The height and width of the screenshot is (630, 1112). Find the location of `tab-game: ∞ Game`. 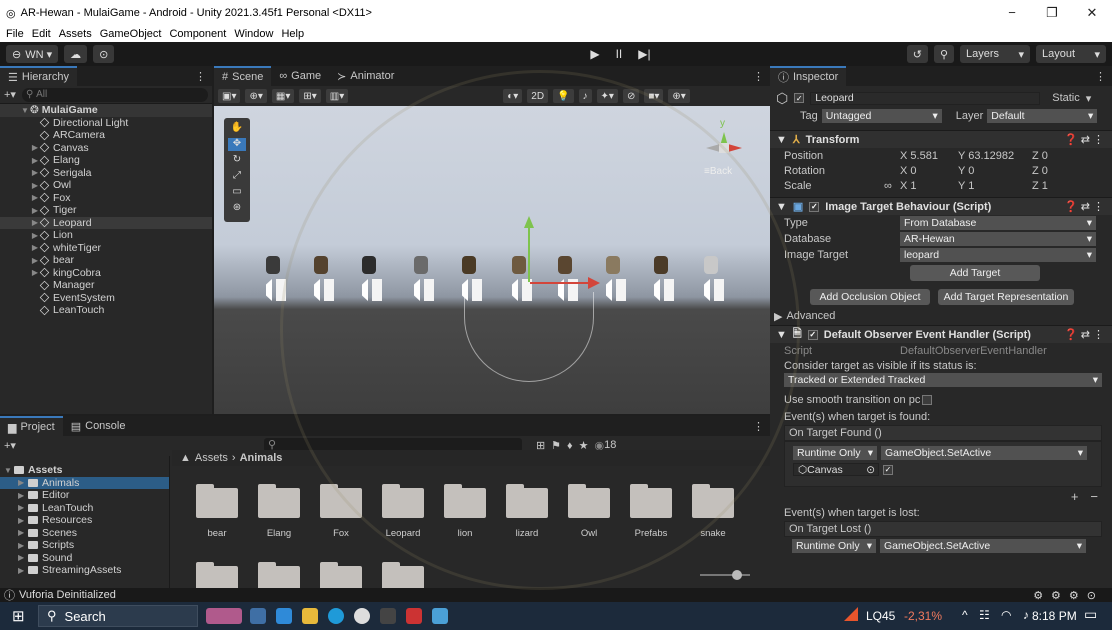

tab-game: ∞ Game is located at coordinates (300, 76).